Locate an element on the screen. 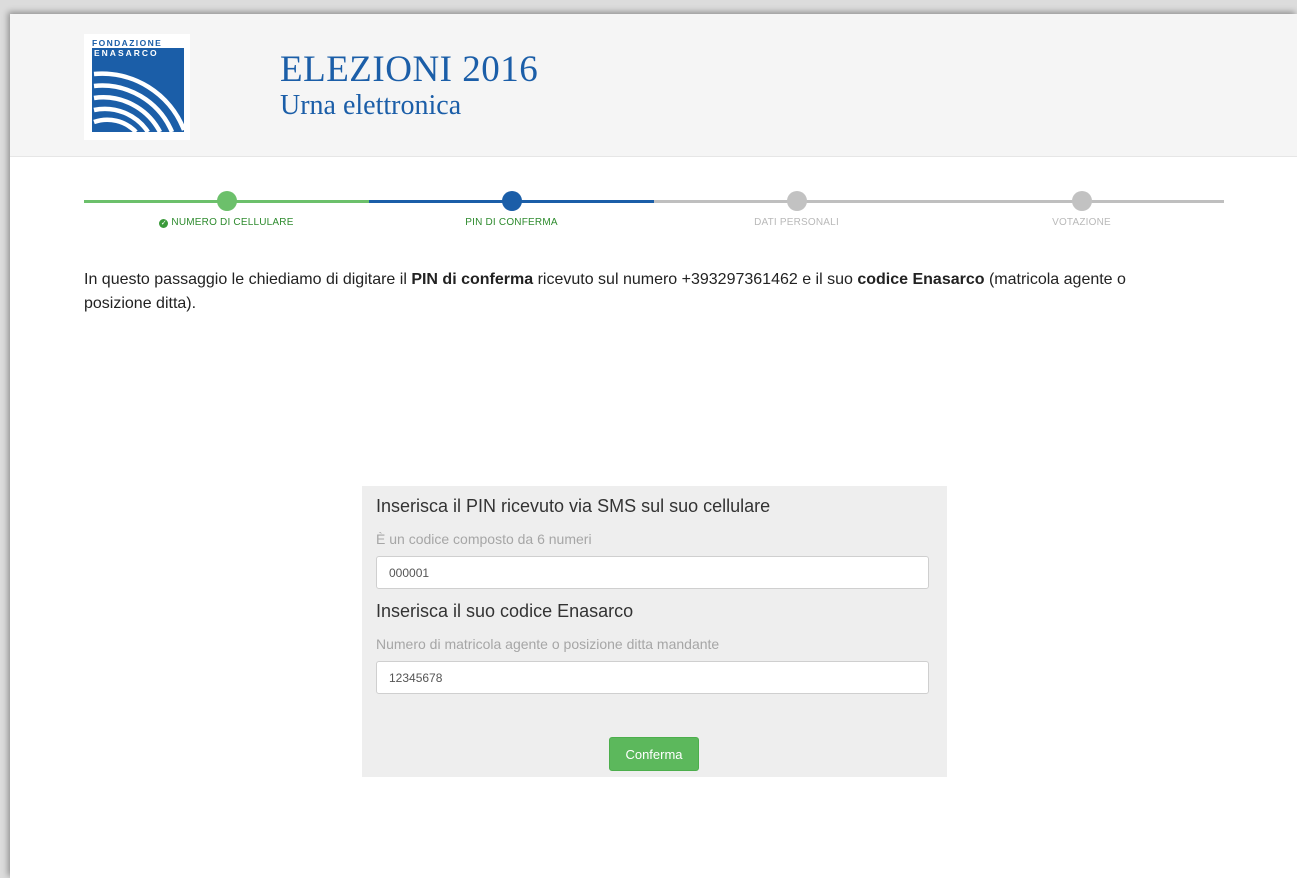  step-label: VOTAZIONE is located at coordinates (1081, 222).